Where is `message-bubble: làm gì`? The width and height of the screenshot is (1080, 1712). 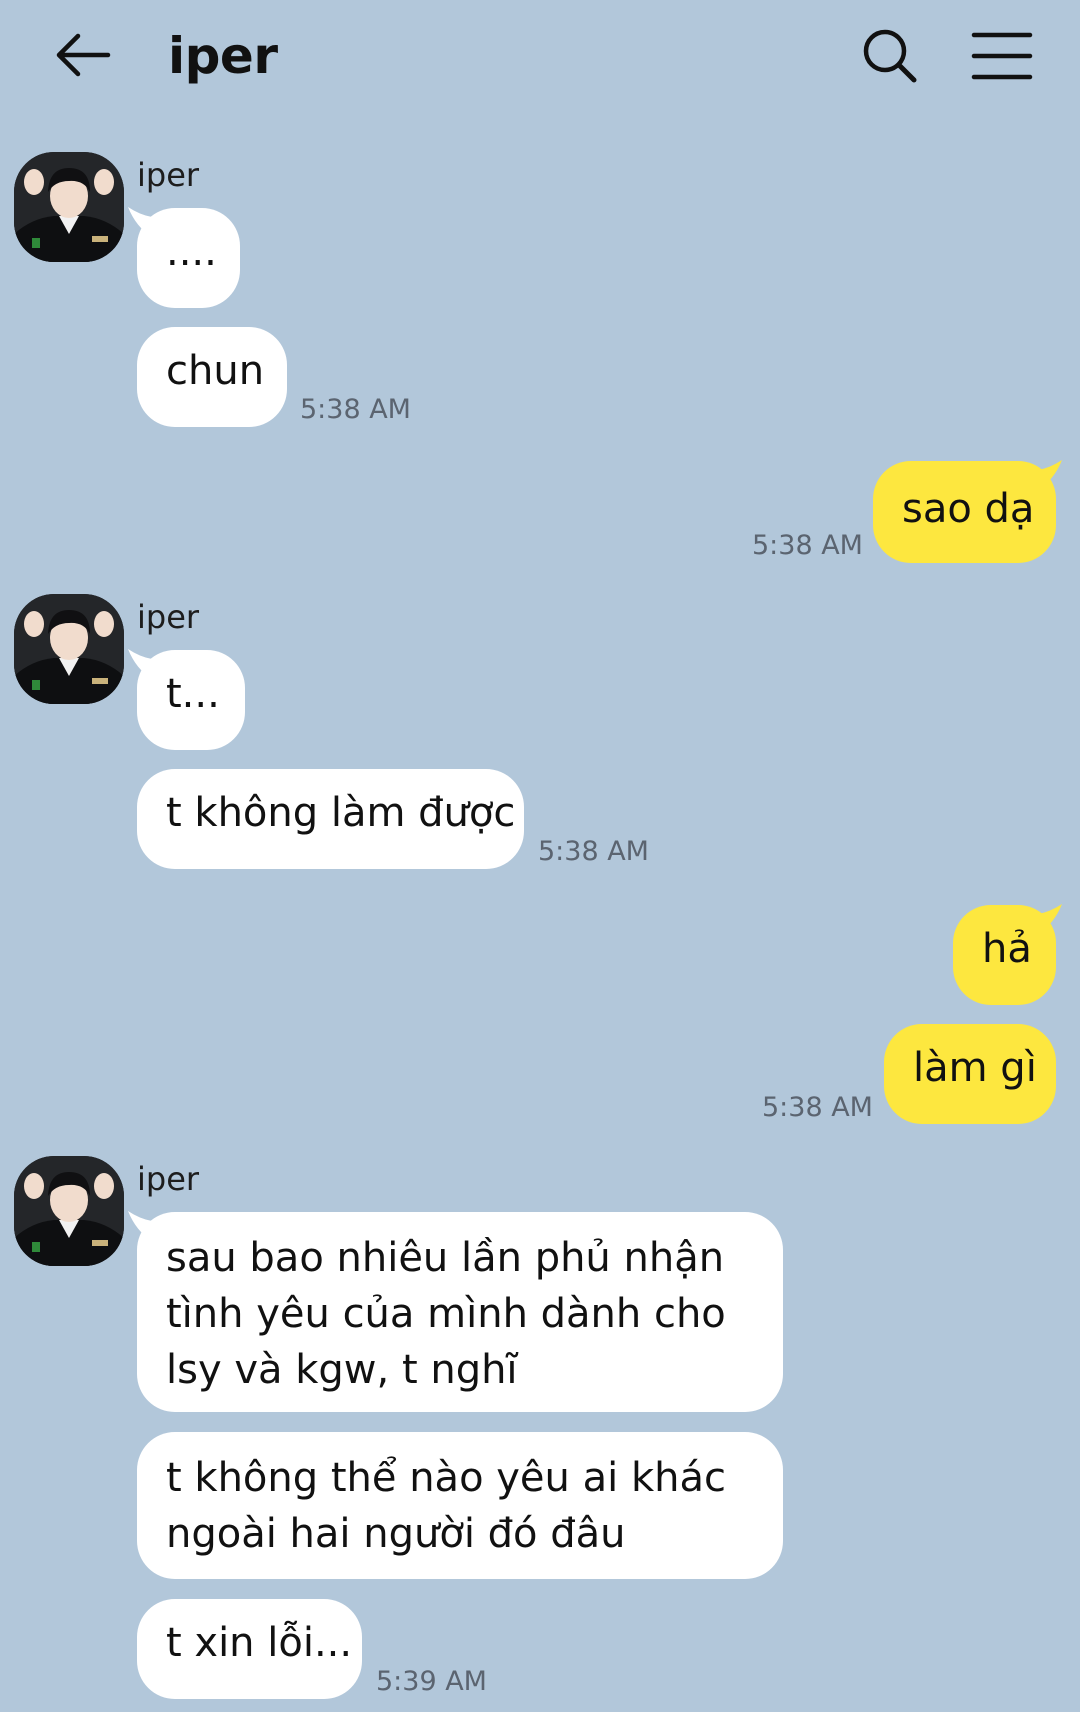
message-bubble: làm gì is located at coordinates (970, 1074).